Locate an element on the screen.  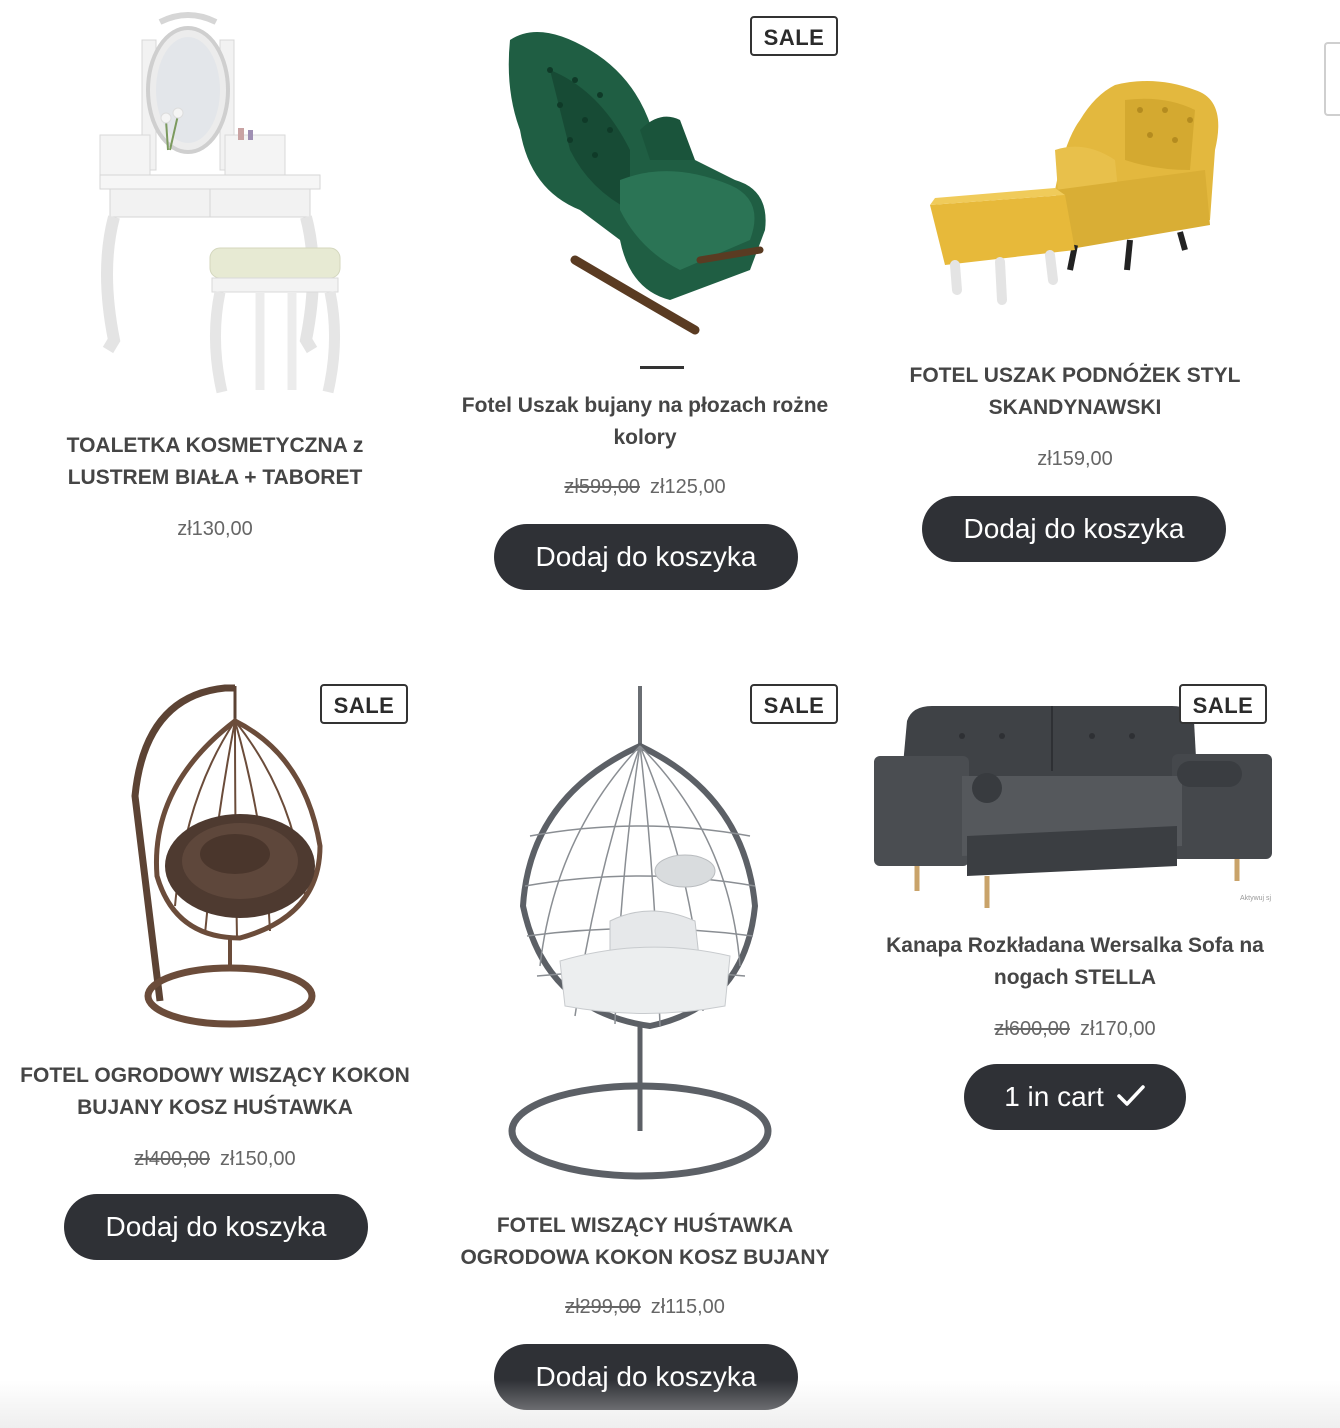
bottom-shadow is located at coordinates (670, 1404).